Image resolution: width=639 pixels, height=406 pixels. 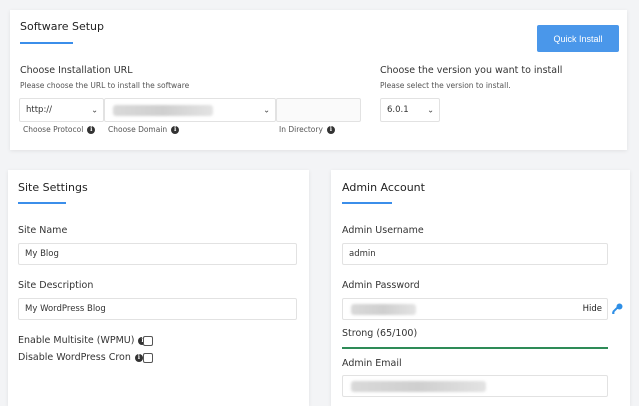 I want to click on password-strength-bar, so click(x=475, y=348).